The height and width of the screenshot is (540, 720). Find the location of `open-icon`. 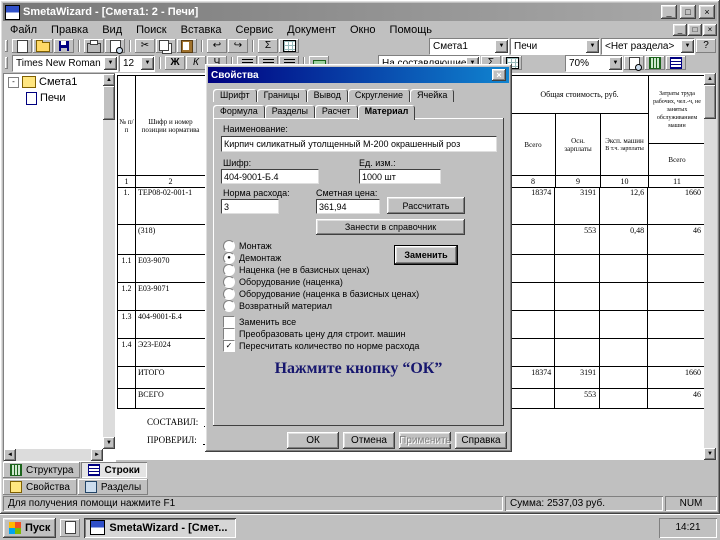

open-icon is located at coordinates (43, 46).